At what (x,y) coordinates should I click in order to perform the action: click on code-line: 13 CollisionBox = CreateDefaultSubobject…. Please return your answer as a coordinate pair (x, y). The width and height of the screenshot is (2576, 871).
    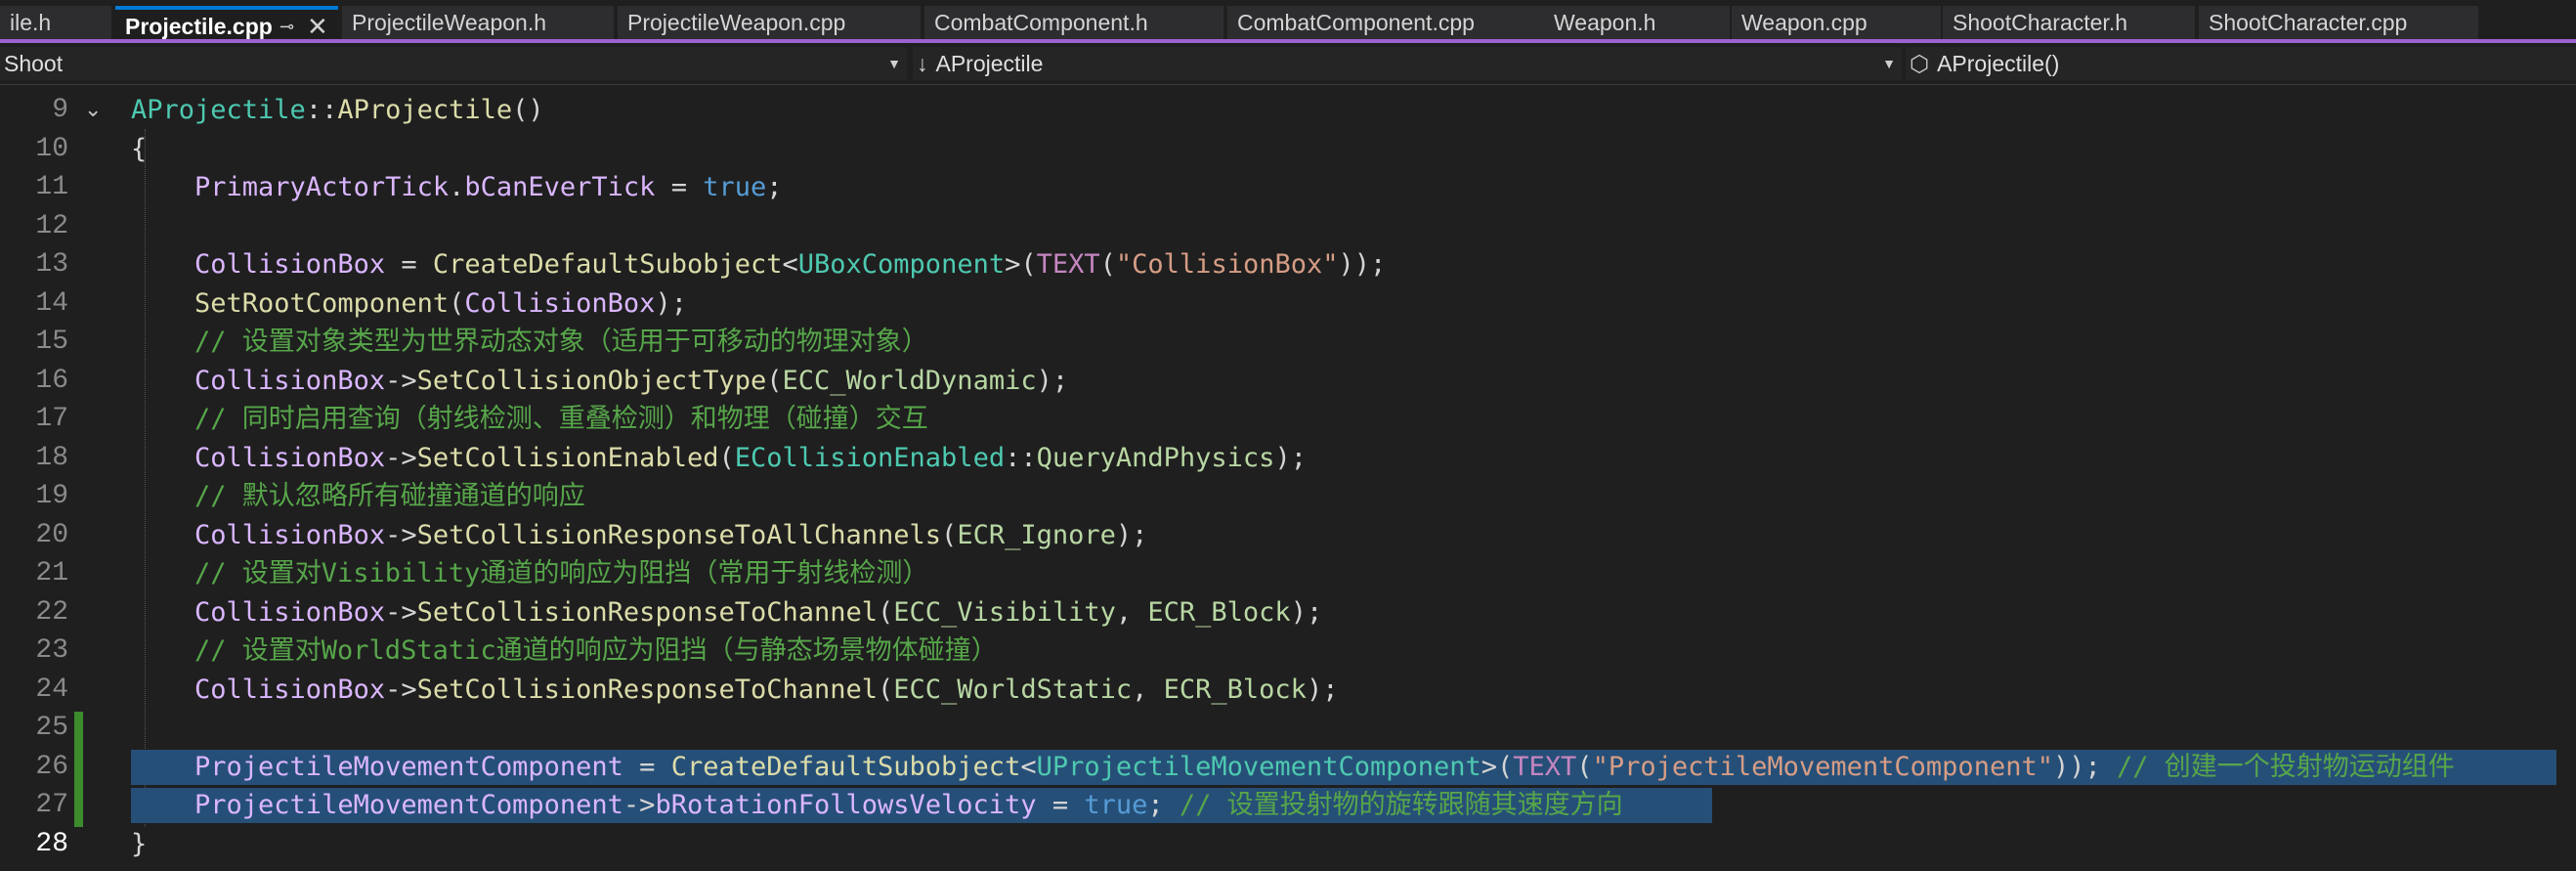
    Looking at the image, I should click on (1288, 264).